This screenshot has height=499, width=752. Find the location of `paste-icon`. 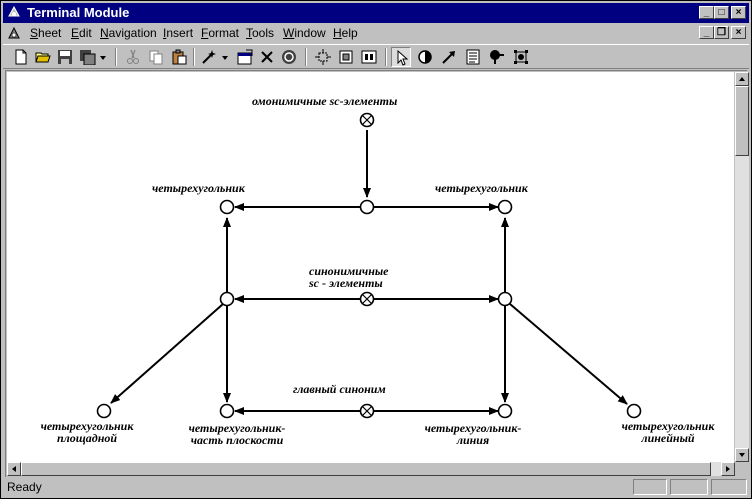

paste-icon is located at coordinates (179, 57).